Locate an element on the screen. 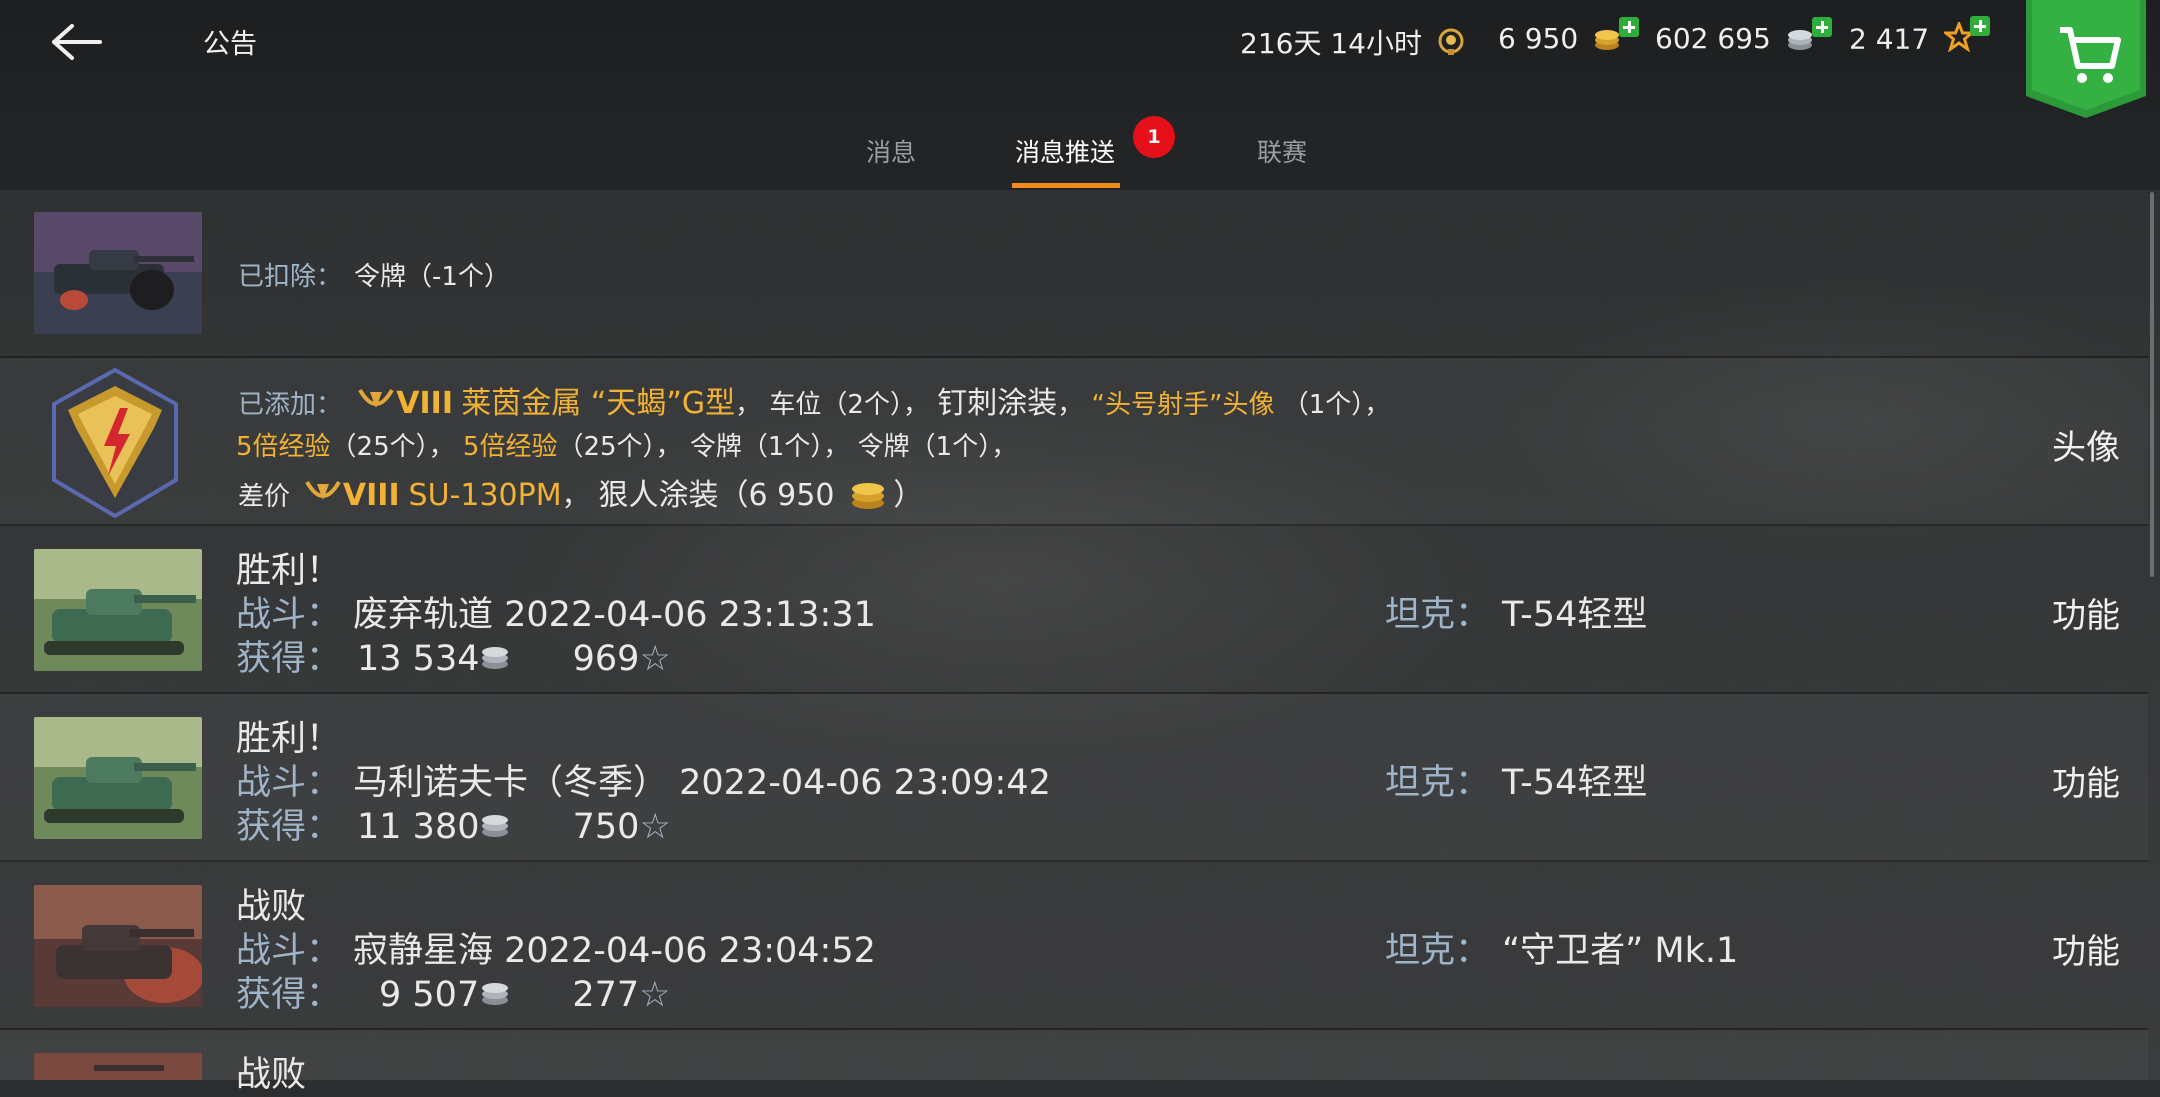  reward-item: 车位（2个） is located at coordinates (836, 405).